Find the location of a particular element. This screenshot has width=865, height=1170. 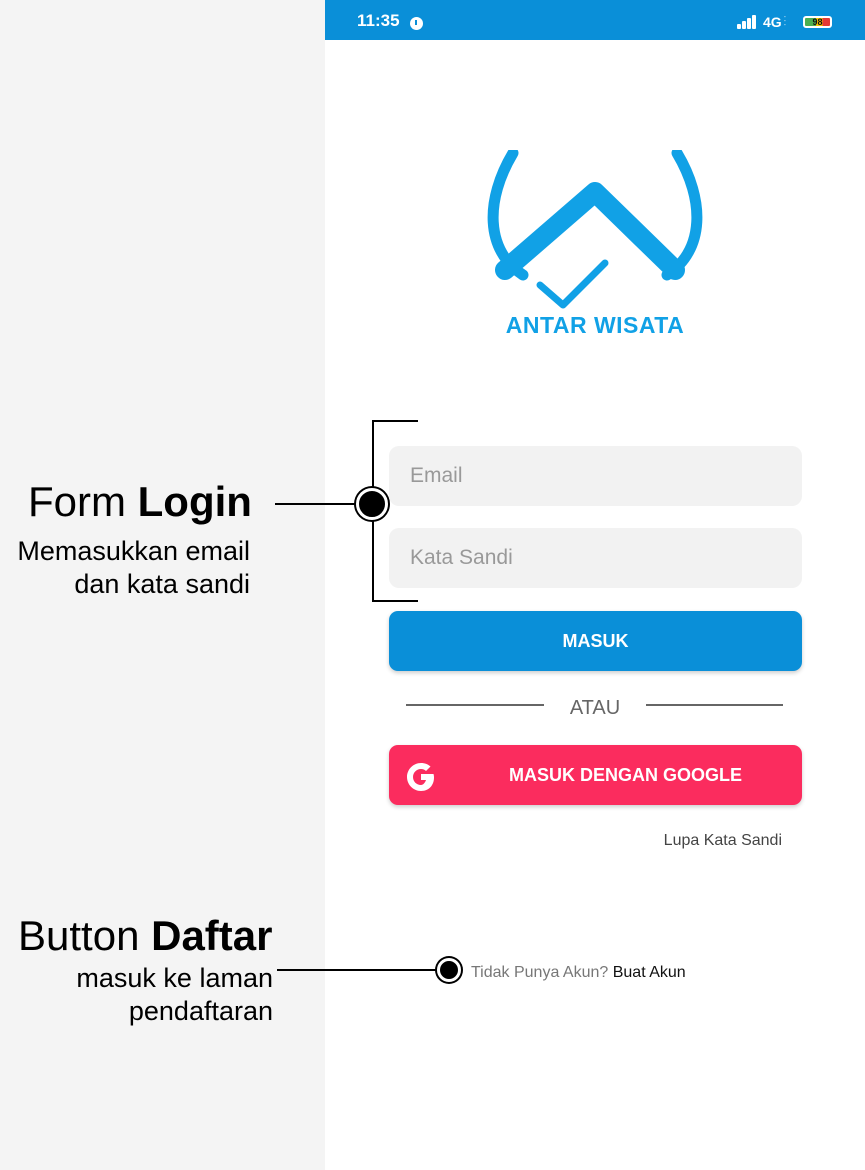

clock-icon is located at coordinates (416, 23).